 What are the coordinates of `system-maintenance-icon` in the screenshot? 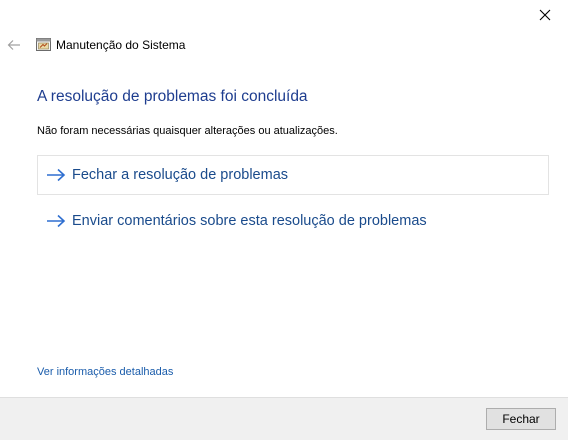 It's located at (43, 44).